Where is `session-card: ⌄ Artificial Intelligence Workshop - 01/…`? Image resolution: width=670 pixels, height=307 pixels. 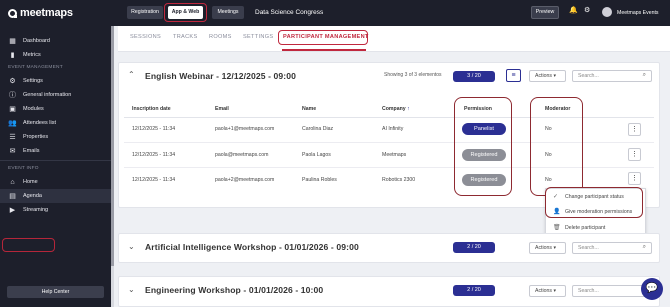
session-card: ⌄ Artificial Intelligence Workshop - 01/… is located at coordinates (389, 248).